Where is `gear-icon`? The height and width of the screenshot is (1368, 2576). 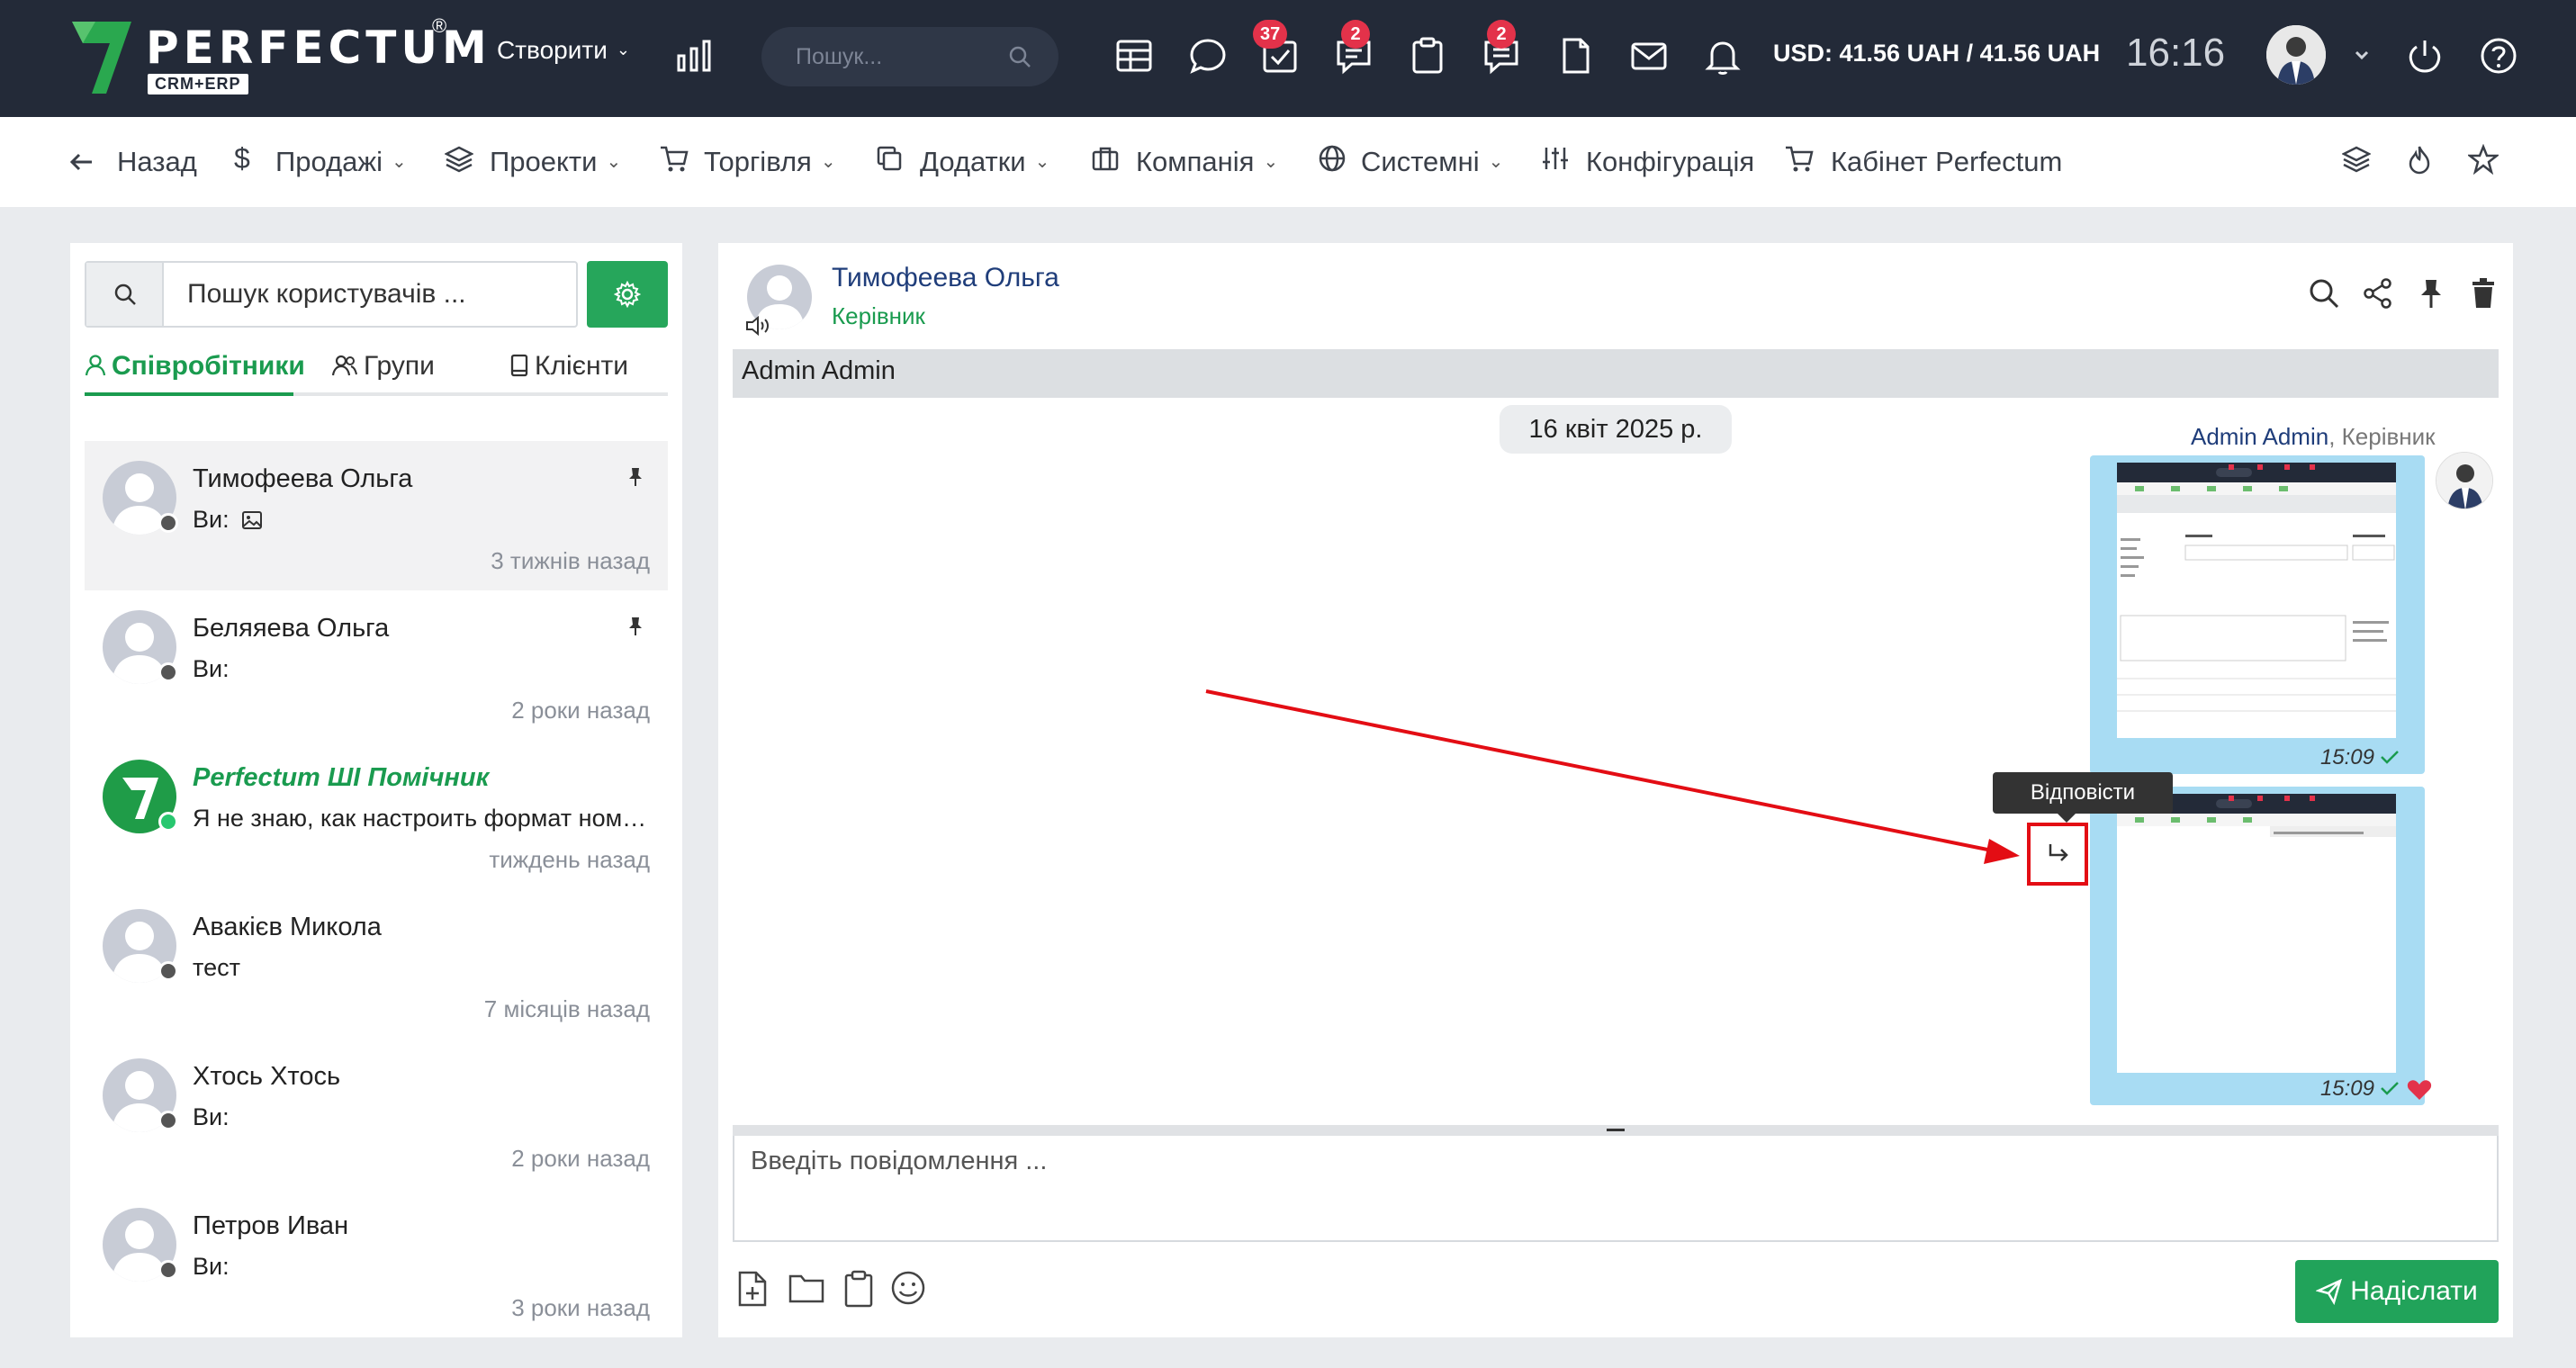 gear-icon is located at coordinates (627, 294).